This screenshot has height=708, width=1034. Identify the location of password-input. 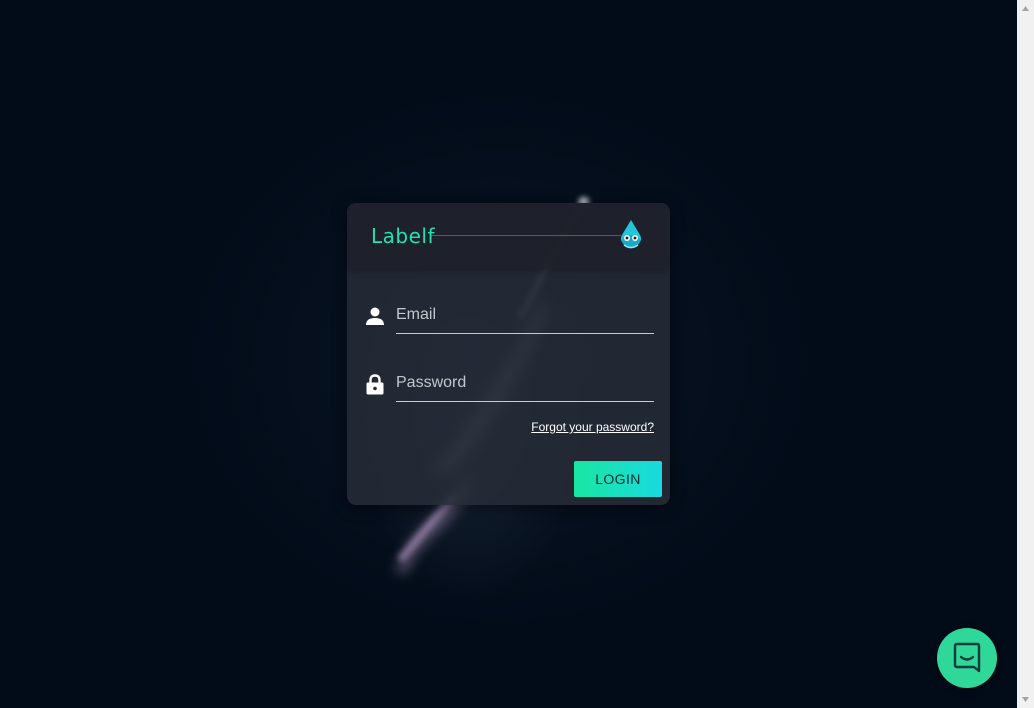
(525, 383).